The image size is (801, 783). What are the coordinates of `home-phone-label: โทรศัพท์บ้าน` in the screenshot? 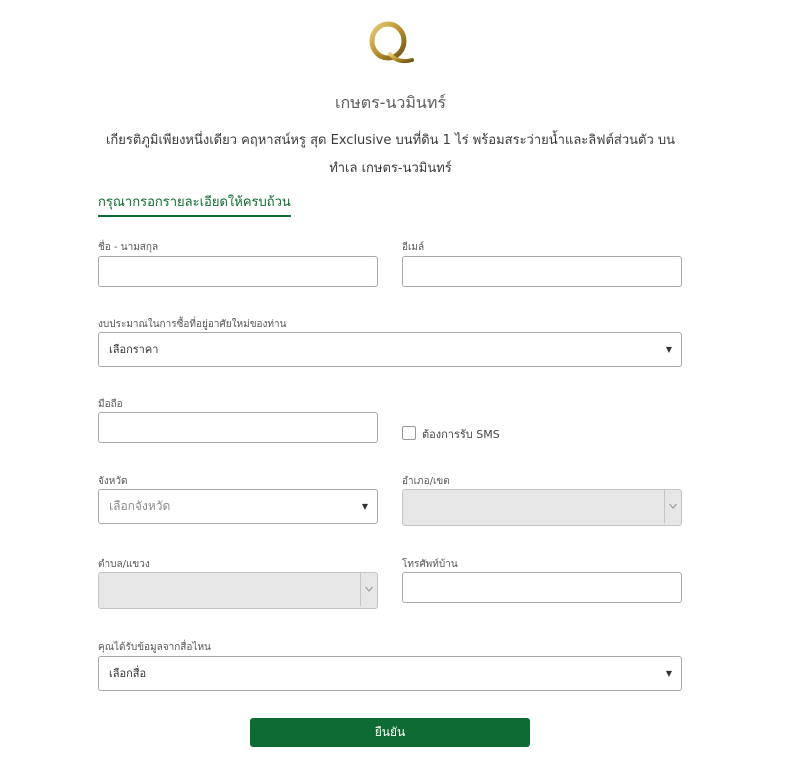 It's located at (430, 564).